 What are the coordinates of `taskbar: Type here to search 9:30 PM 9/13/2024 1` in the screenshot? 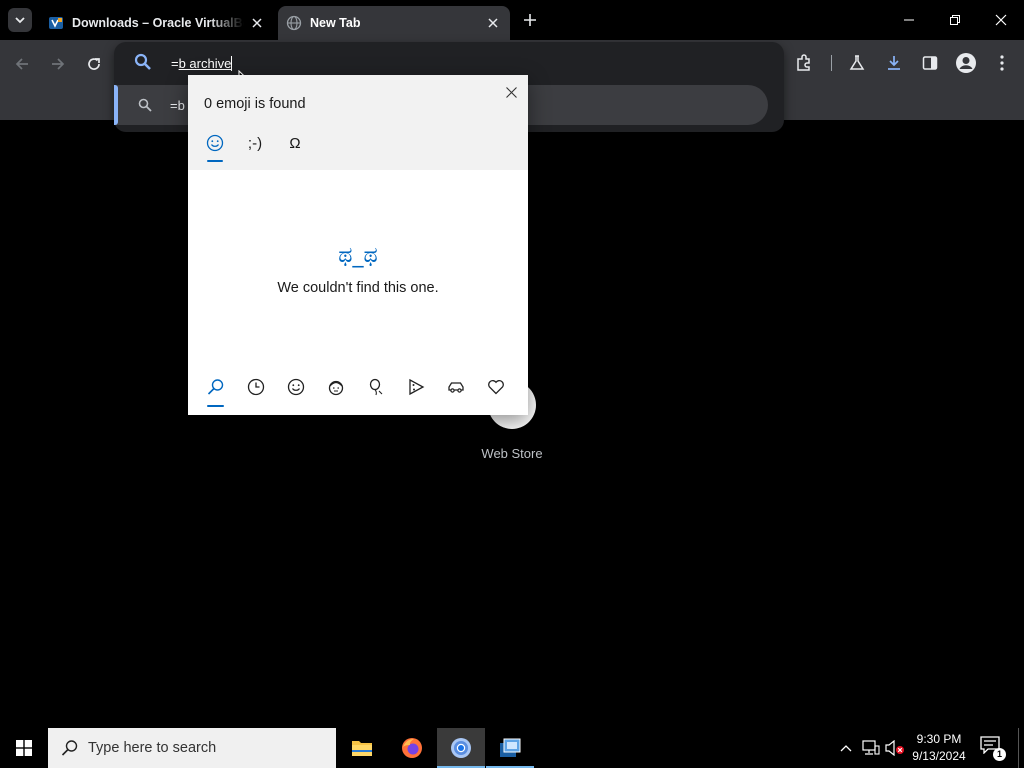 It's located at (512, 748).